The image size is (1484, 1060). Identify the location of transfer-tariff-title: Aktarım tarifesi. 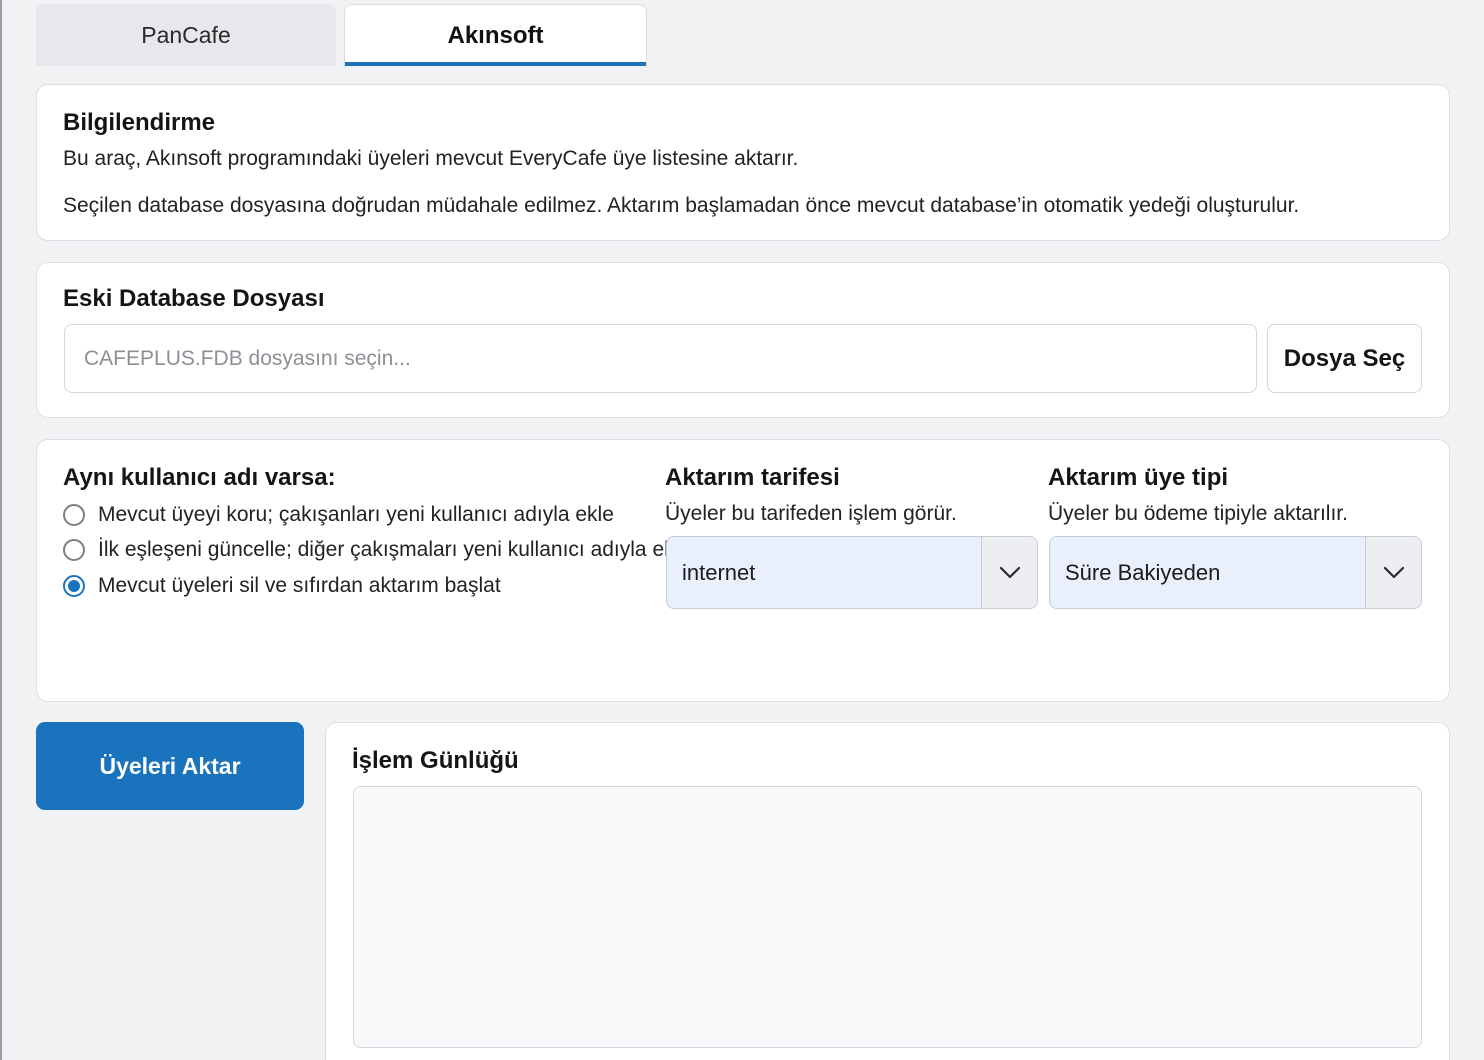
(752, 477).